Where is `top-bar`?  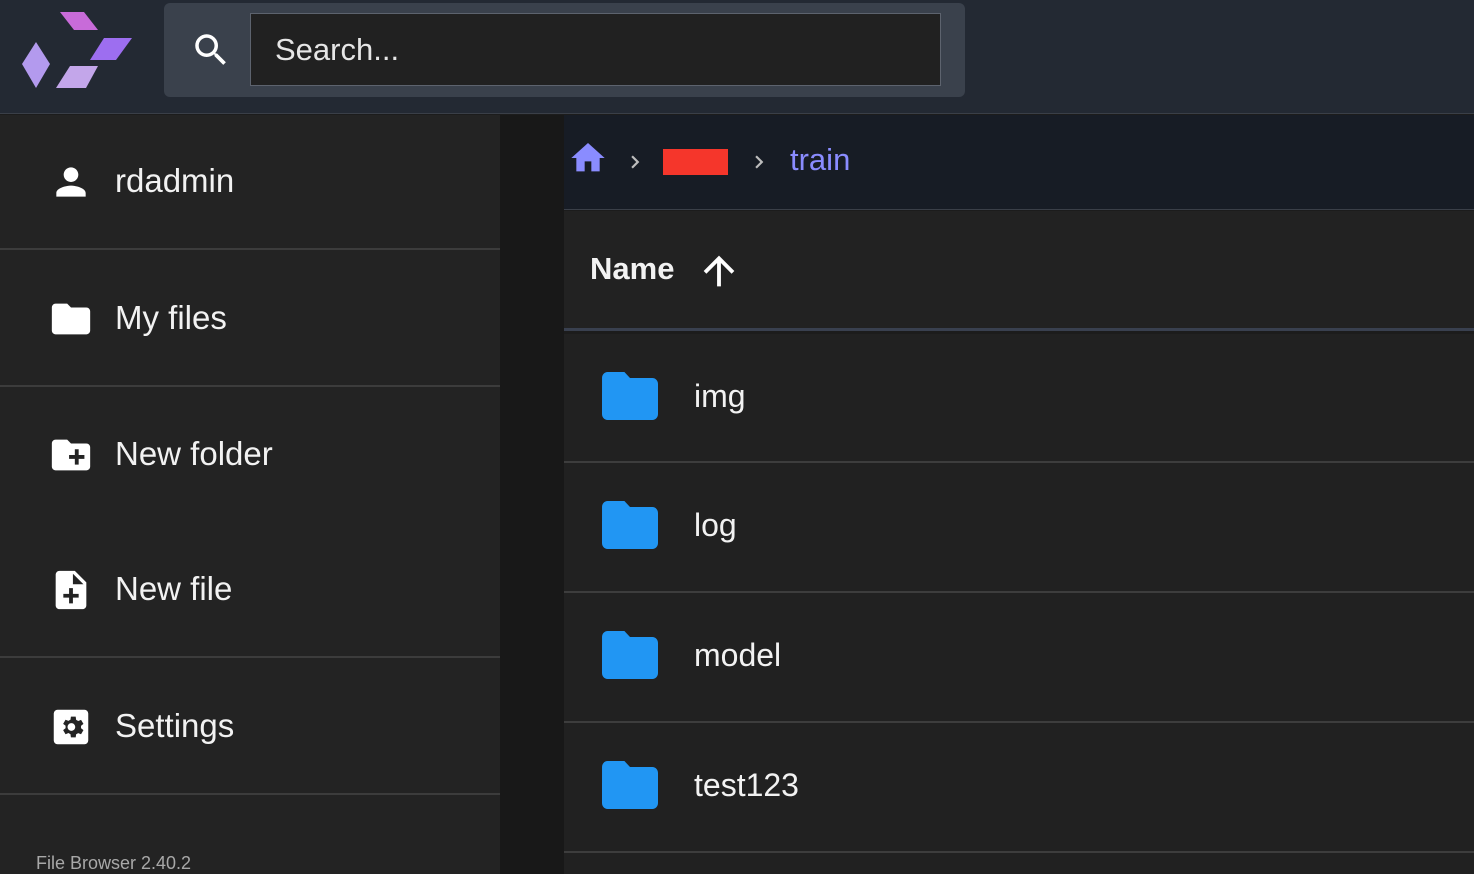 top-bar is located at coordinates (737, 57).